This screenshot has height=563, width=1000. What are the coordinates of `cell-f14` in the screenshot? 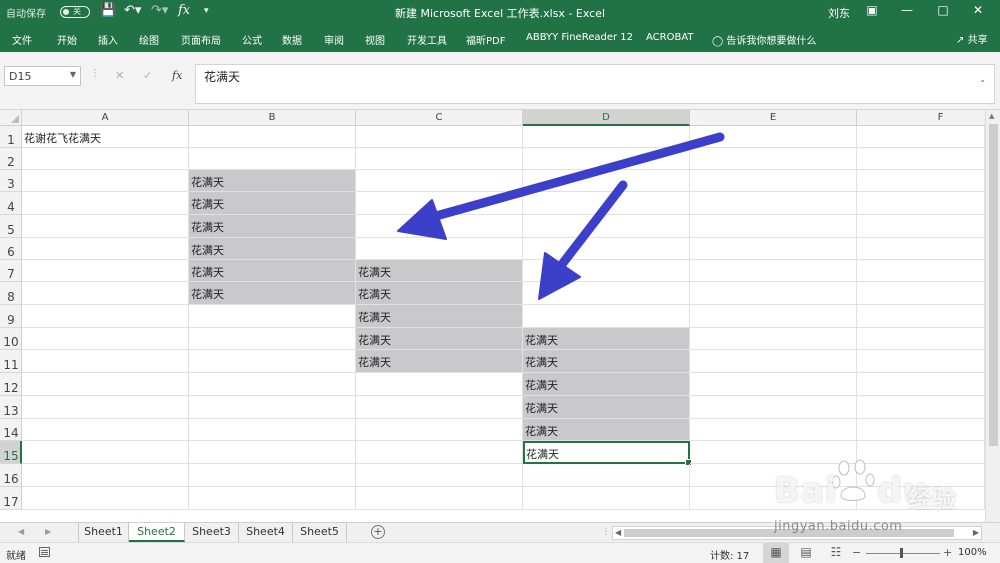 It's located at (921, 430).